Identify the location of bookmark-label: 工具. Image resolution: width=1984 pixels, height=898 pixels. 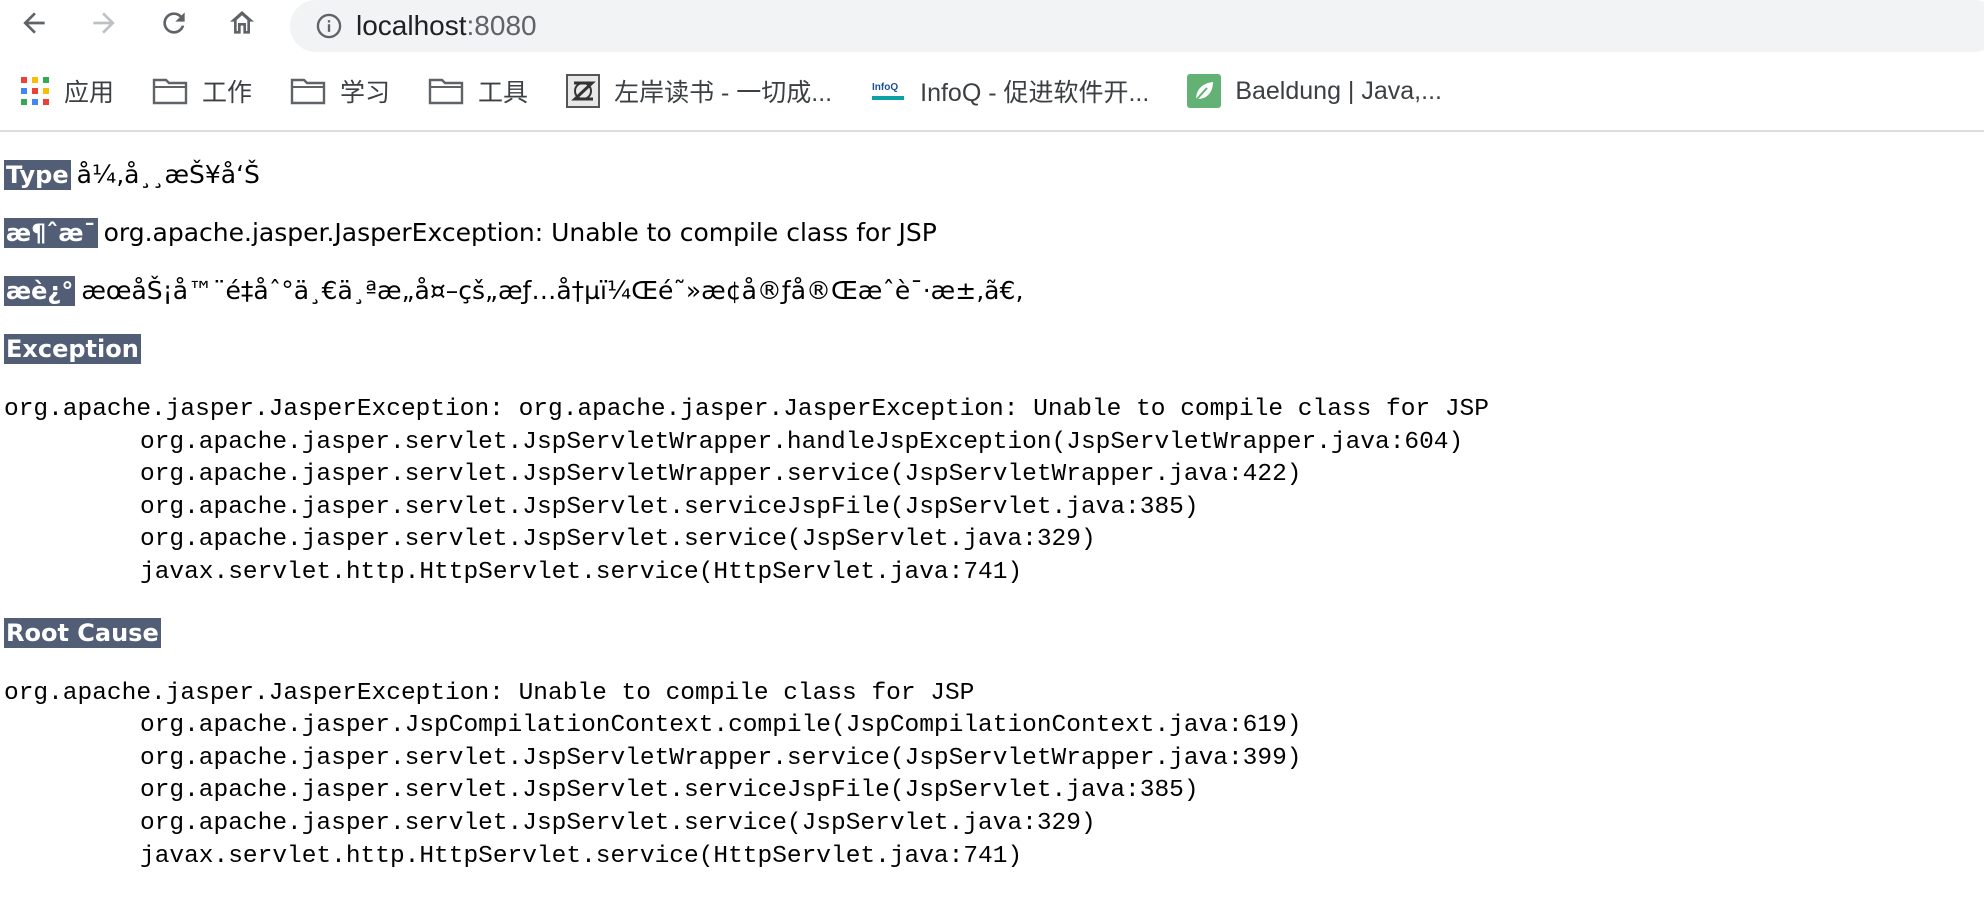
(503, 93).